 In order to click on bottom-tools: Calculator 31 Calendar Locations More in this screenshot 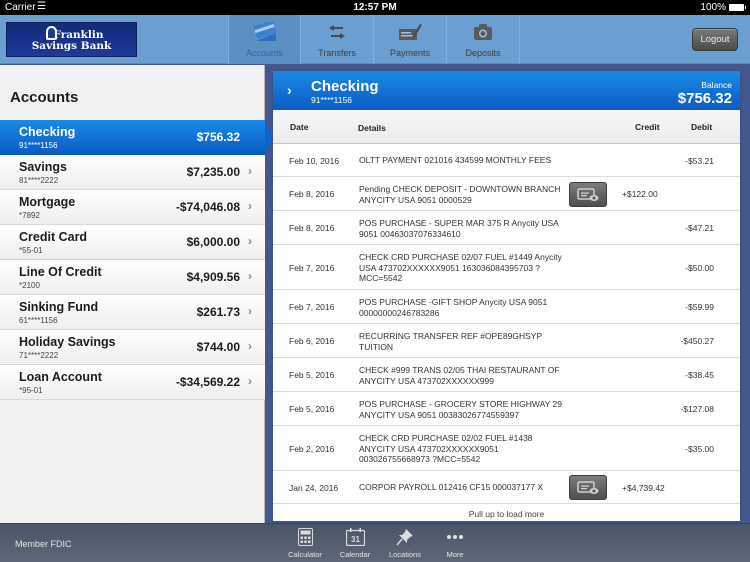, I will do `click(380, 543)`.